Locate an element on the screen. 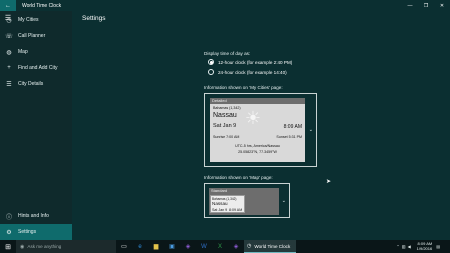 The width and height of the screenshot is (450, 253). taskbar-clock: 8:09 AM 1/9/2016 is located at coordinates (424, 246).